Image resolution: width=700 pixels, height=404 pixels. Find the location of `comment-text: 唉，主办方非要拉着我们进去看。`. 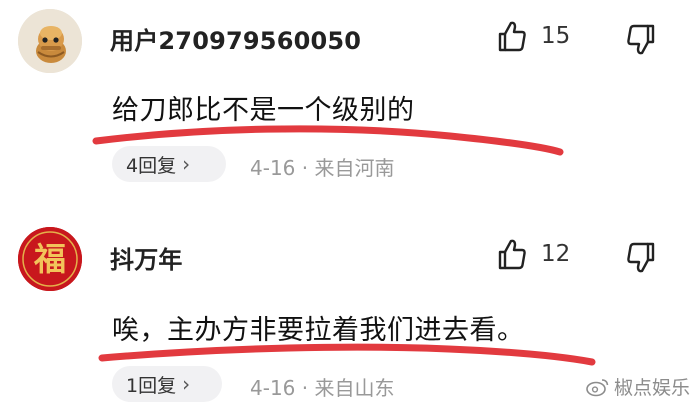

comment-text: 唉，主办方非要拉着我们进去看。 is located at coordinates (318, 330).